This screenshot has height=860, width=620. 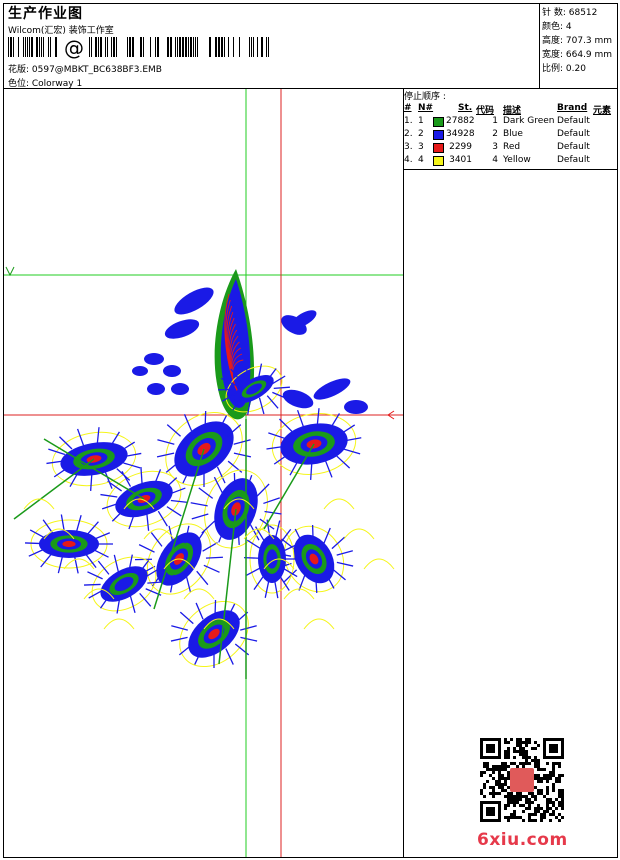 I want to click on row-stitches: 27882, so click(x=460, y=121).